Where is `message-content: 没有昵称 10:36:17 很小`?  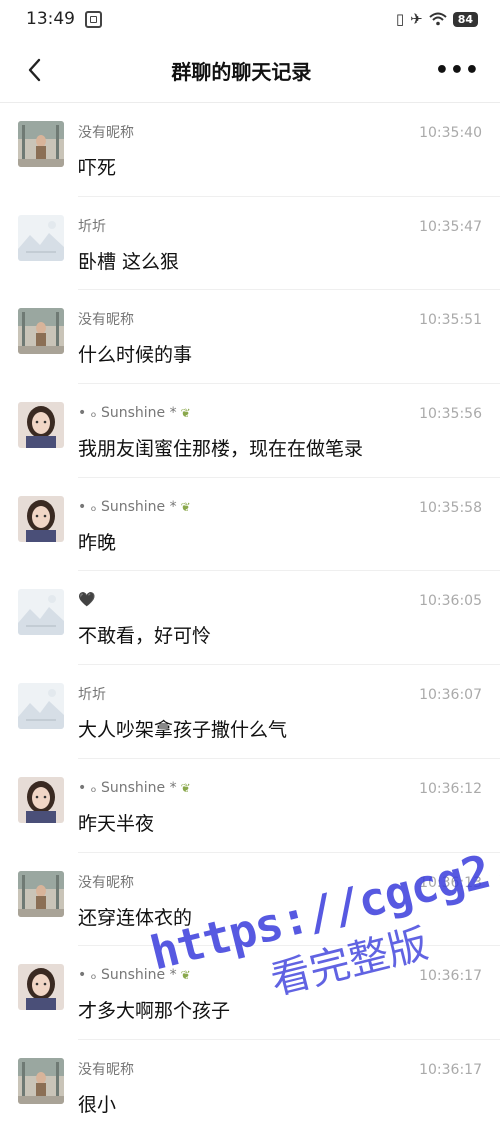 message-content: 没有昵称 10:36:17 很小 is located at coordinates (289, 1087).